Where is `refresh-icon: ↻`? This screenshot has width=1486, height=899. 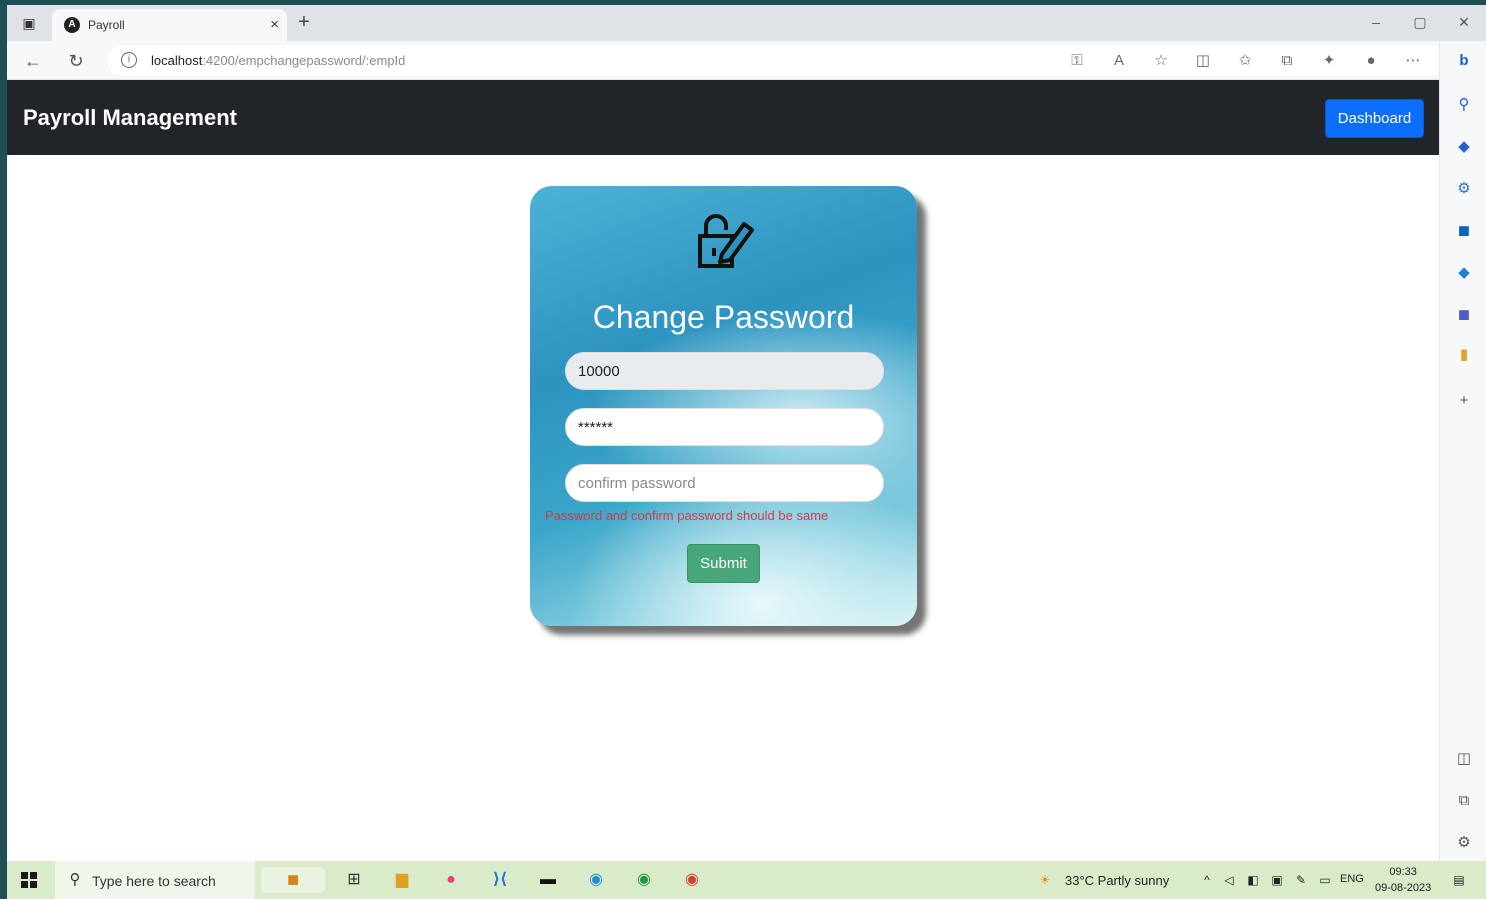
refresh-icon: ↻ is located at coordinates (76, 61).